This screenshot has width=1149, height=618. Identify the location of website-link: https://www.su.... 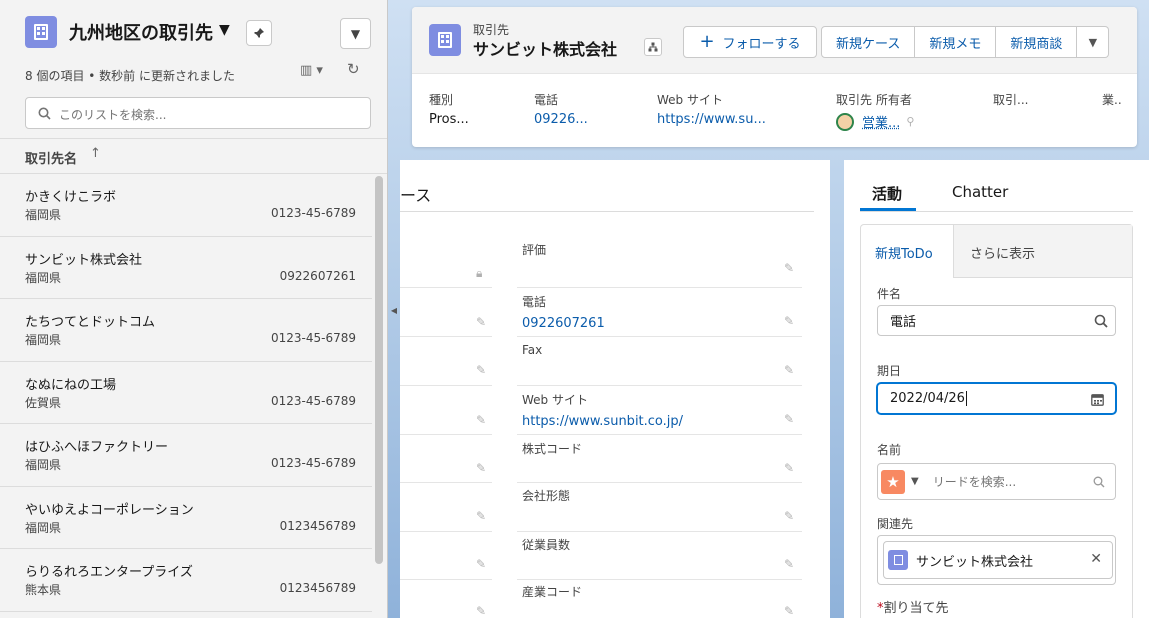
(711, 119).